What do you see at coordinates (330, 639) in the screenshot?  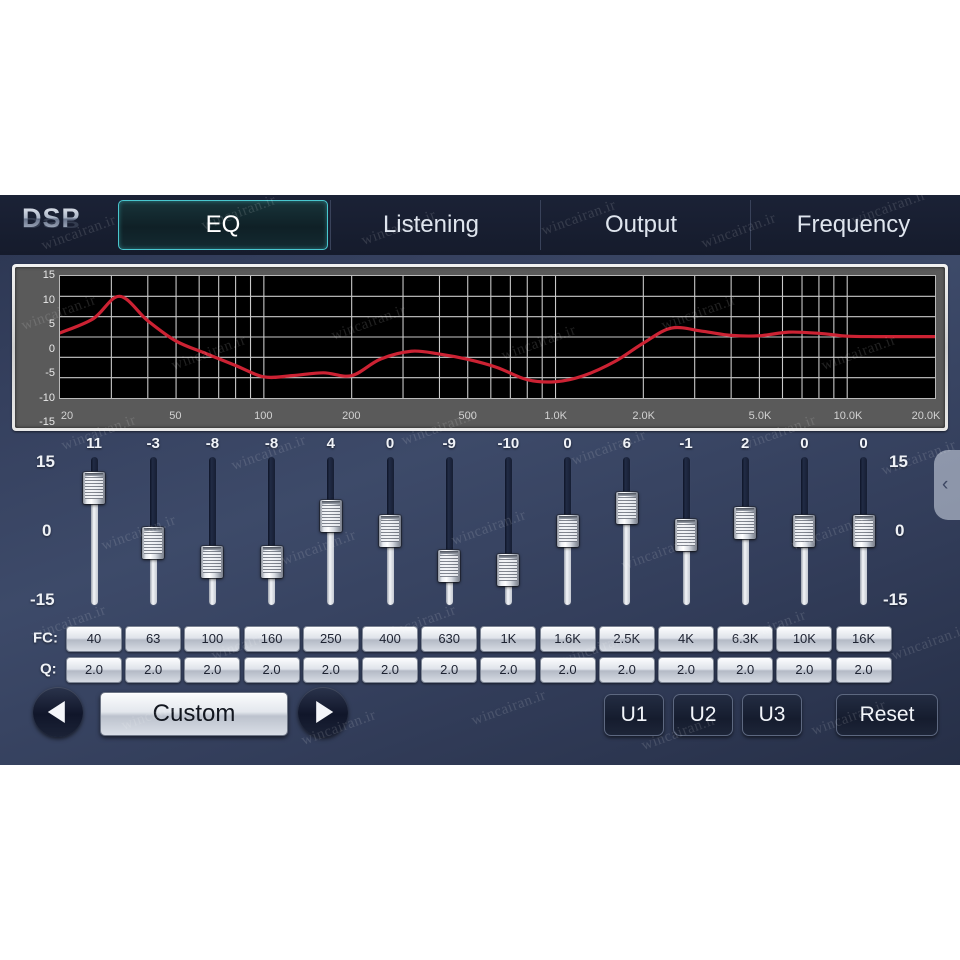 I see `band-fc-button: 250` at bounding box center [330, 639].